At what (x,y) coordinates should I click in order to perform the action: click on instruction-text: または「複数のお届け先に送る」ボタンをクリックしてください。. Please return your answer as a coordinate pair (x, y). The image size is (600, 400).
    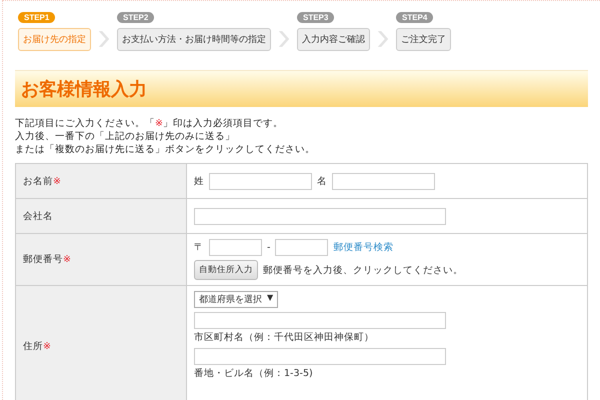
    Looking at the image, I should click on (165, 149).